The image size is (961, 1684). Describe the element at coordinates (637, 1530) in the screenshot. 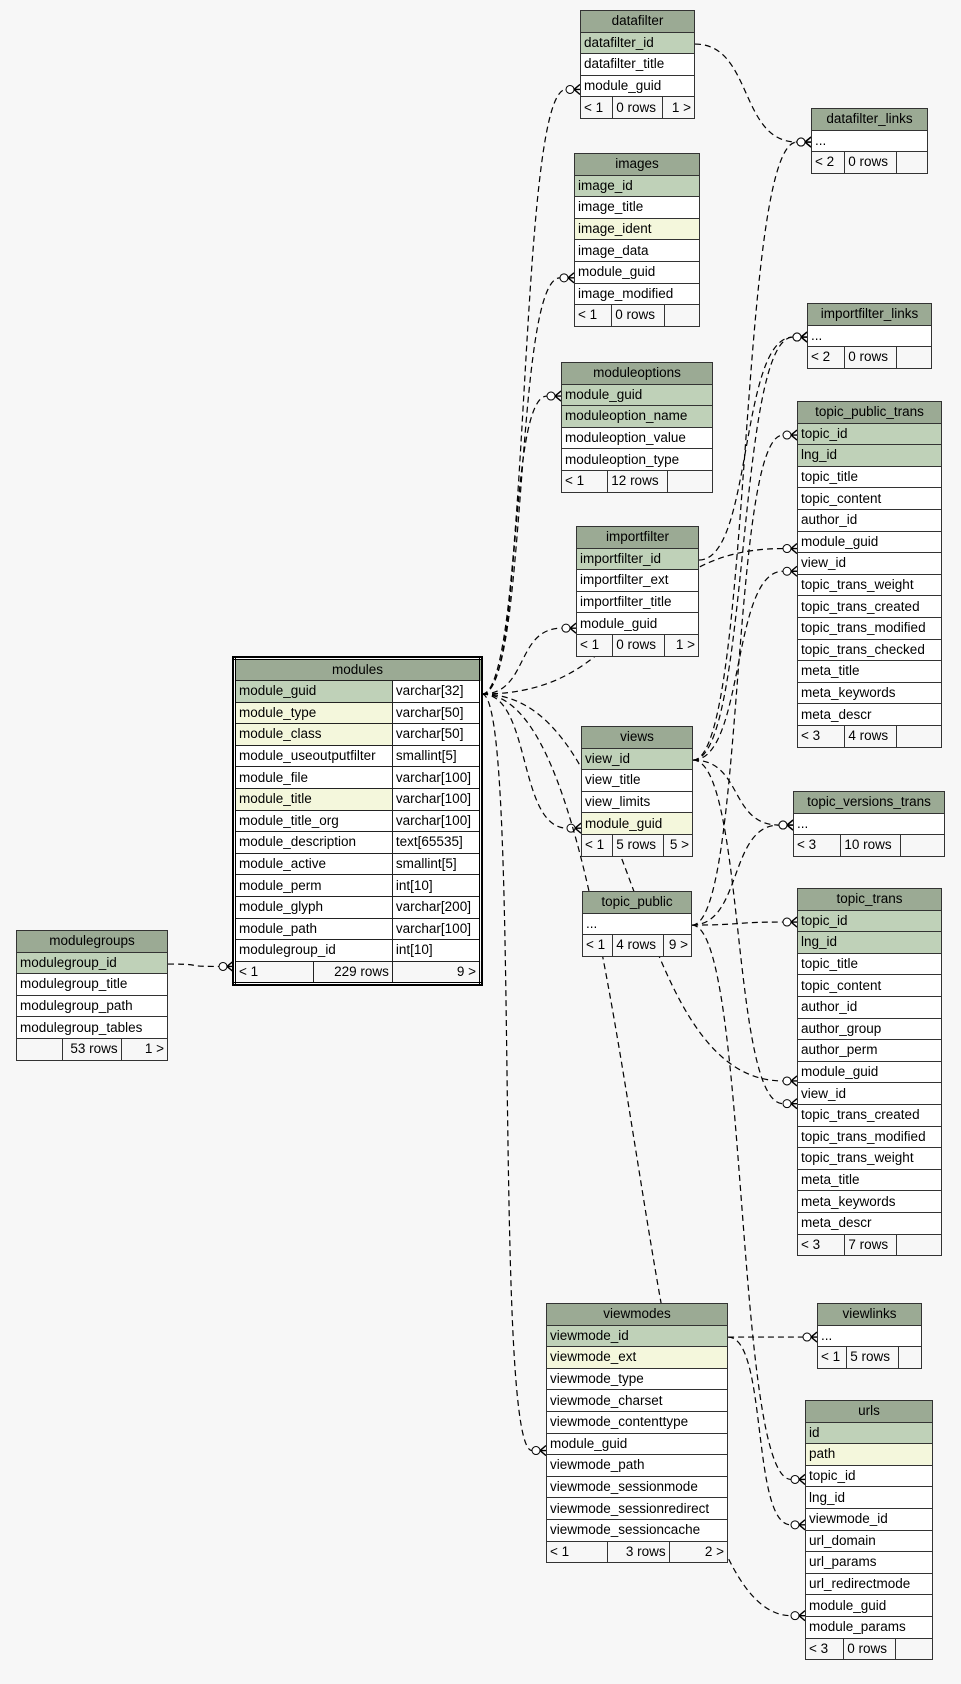

I see `column-name: viewmode_sessioncache` at that location.